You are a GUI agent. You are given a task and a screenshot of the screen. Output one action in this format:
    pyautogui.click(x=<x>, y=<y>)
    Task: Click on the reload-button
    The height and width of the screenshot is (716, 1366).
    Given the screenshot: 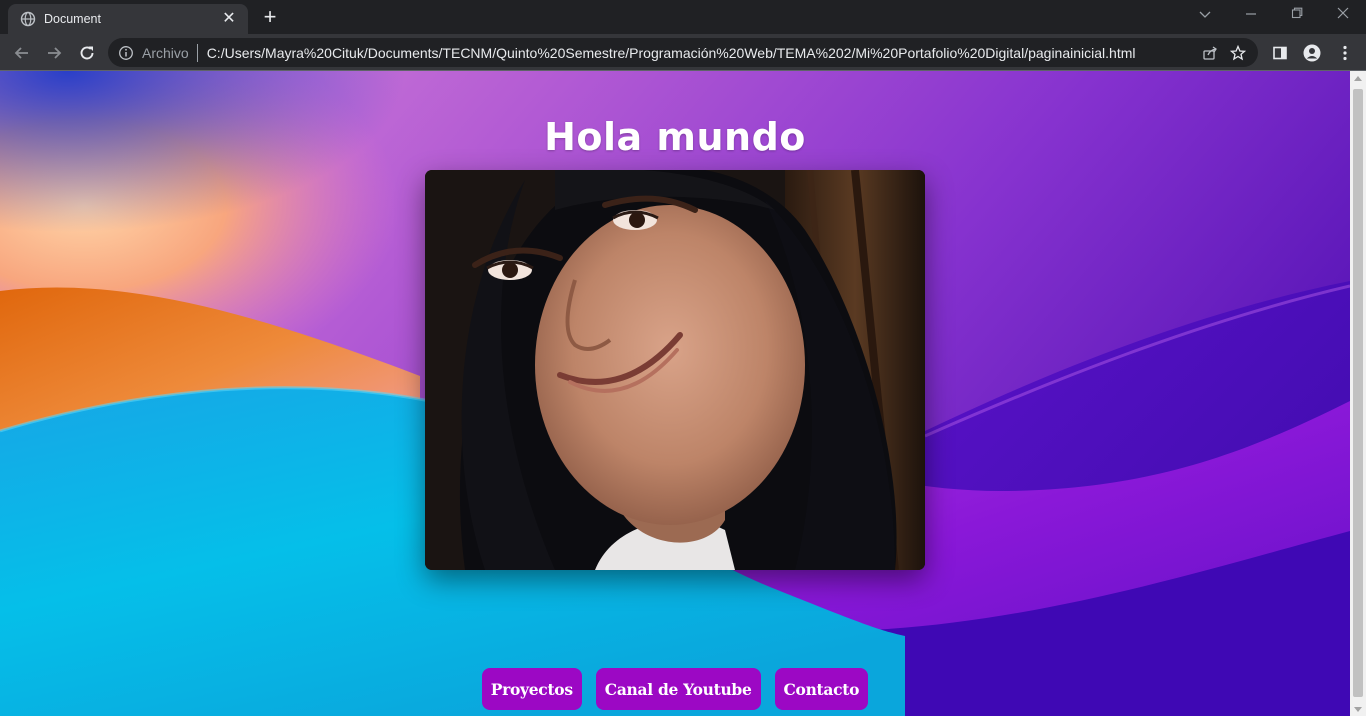 What is the action you would take?
    pyautogui.click(x=87, y=53)
    